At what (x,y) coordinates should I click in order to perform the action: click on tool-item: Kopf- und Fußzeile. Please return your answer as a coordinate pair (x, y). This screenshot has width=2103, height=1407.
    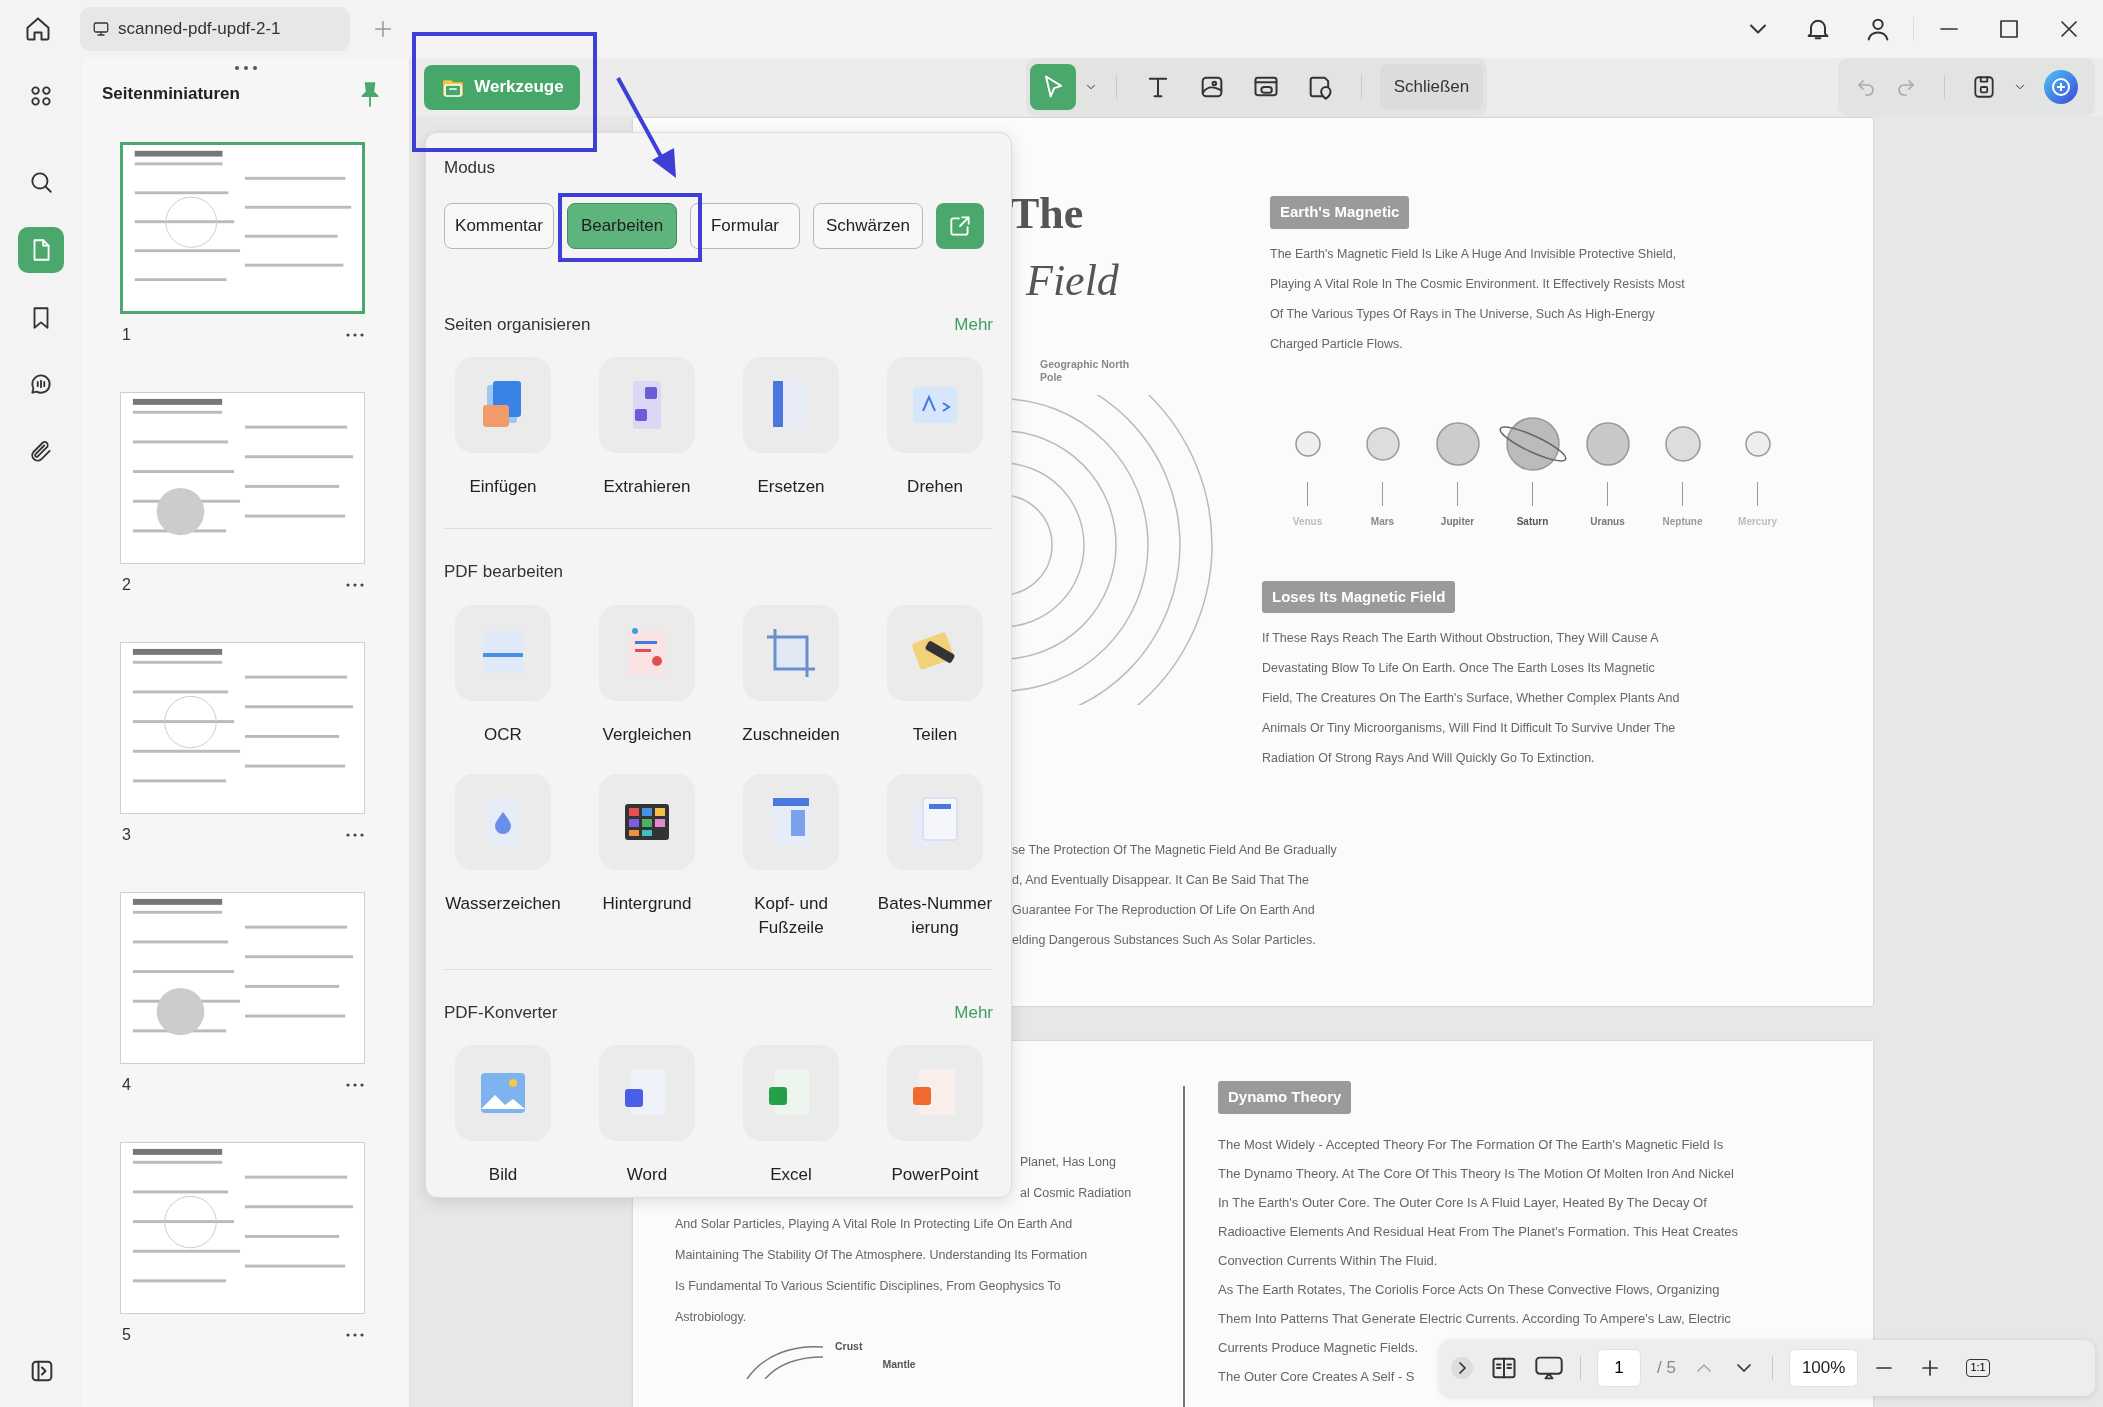
    Looking at the image, I should click on (791, 856).